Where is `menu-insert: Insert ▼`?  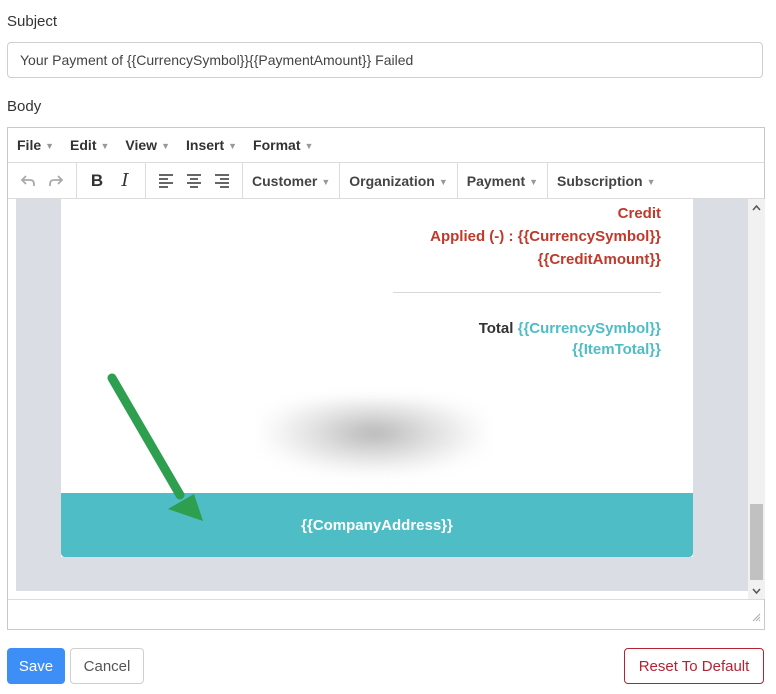 menu-insert: Insert ▼ is located at coordinates (211, 145).